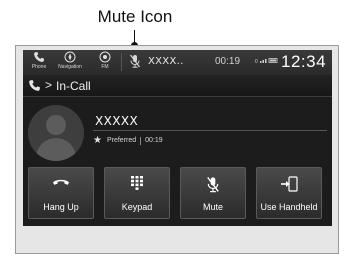 The image size is (354, 266). I want to click on preferred-row: ★ Preferred 00:19, so click(128, 141).